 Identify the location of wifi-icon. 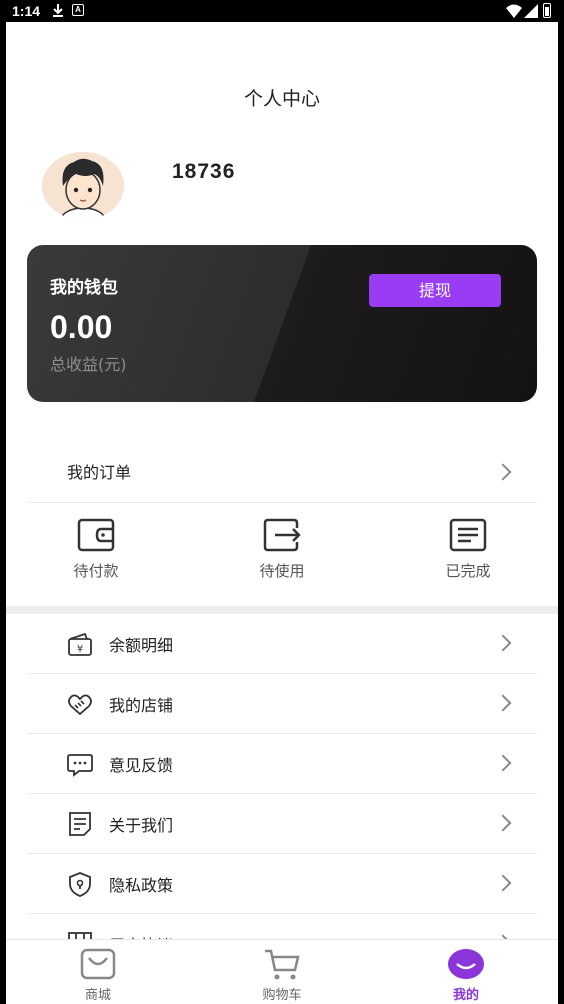
(514, 11).